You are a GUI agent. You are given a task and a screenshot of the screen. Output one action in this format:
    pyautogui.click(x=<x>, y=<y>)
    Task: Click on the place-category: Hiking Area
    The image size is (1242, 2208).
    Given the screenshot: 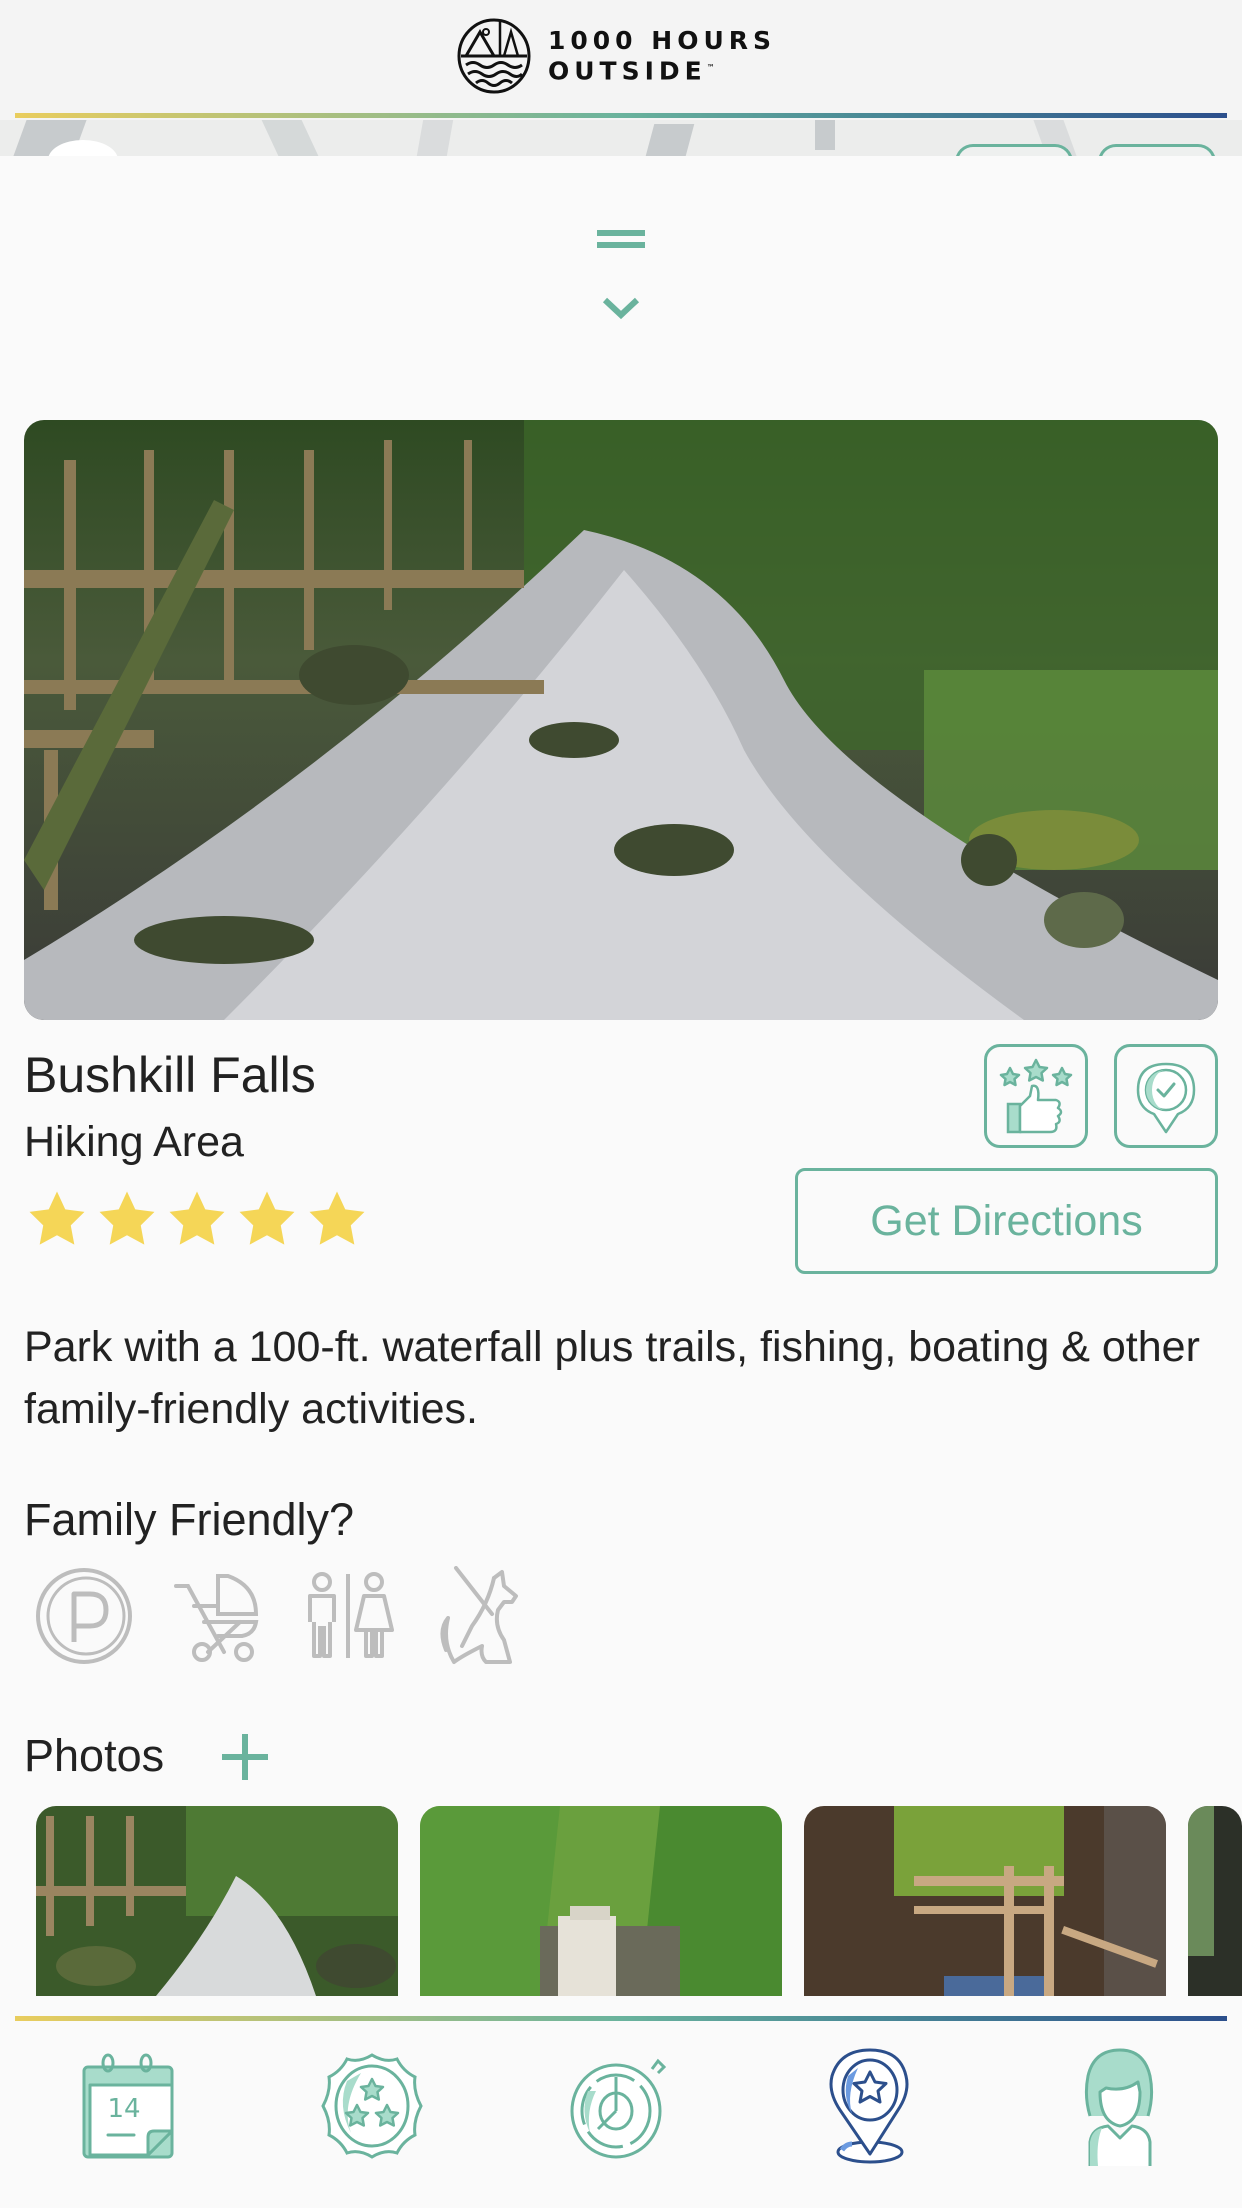 What is the action you would take?
    pyautogui.click(x=134, y=1142)
    